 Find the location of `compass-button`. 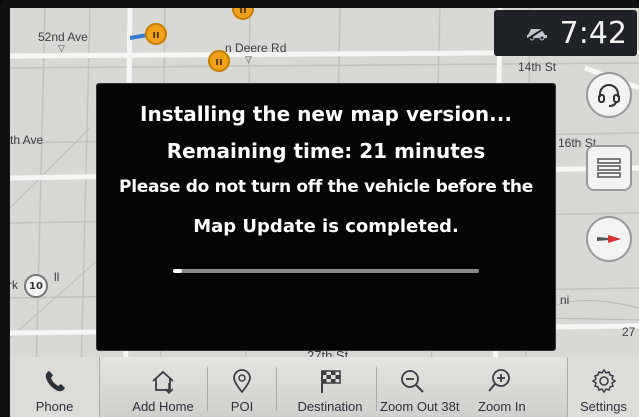

compass-button is located at coordinates (609, 239).